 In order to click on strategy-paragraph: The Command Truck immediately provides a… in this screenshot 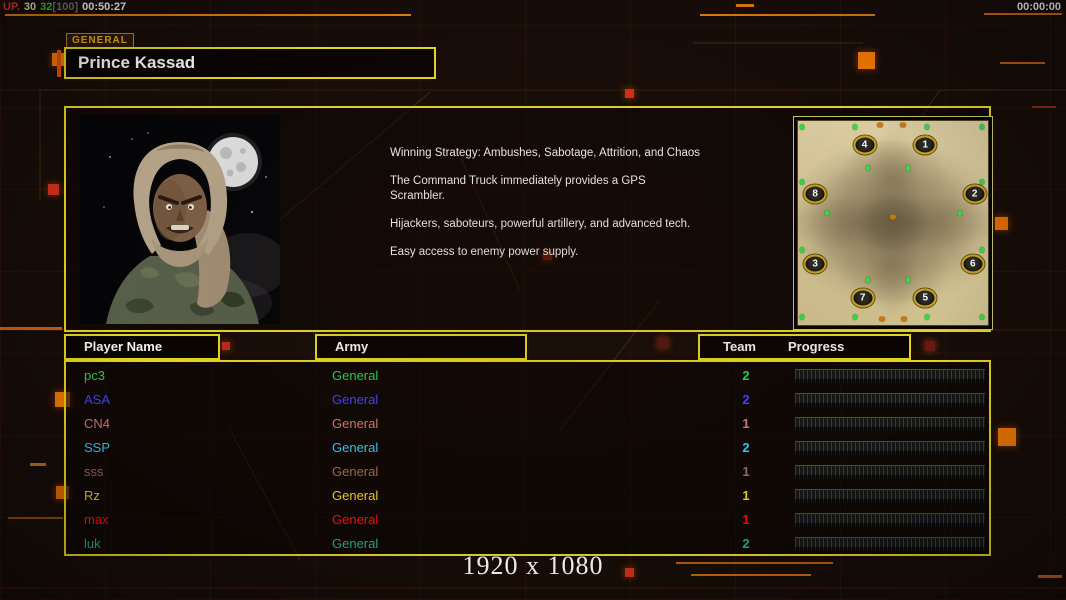, I will do `click(518, 188)`.